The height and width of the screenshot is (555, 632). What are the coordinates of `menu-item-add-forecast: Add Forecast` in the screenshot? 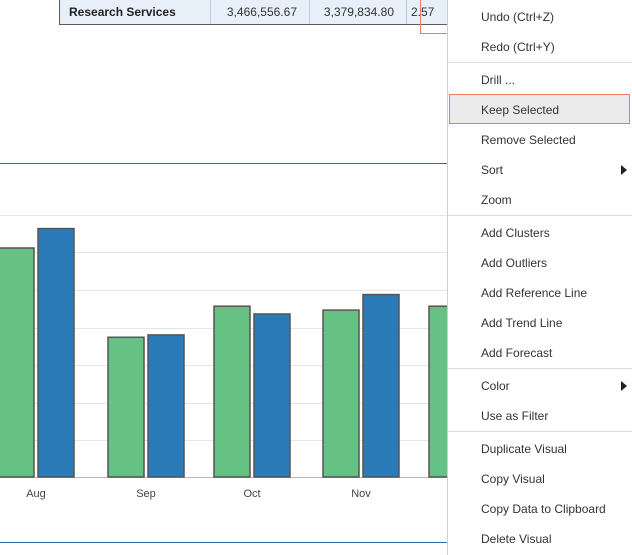 It's located at (540, 353).